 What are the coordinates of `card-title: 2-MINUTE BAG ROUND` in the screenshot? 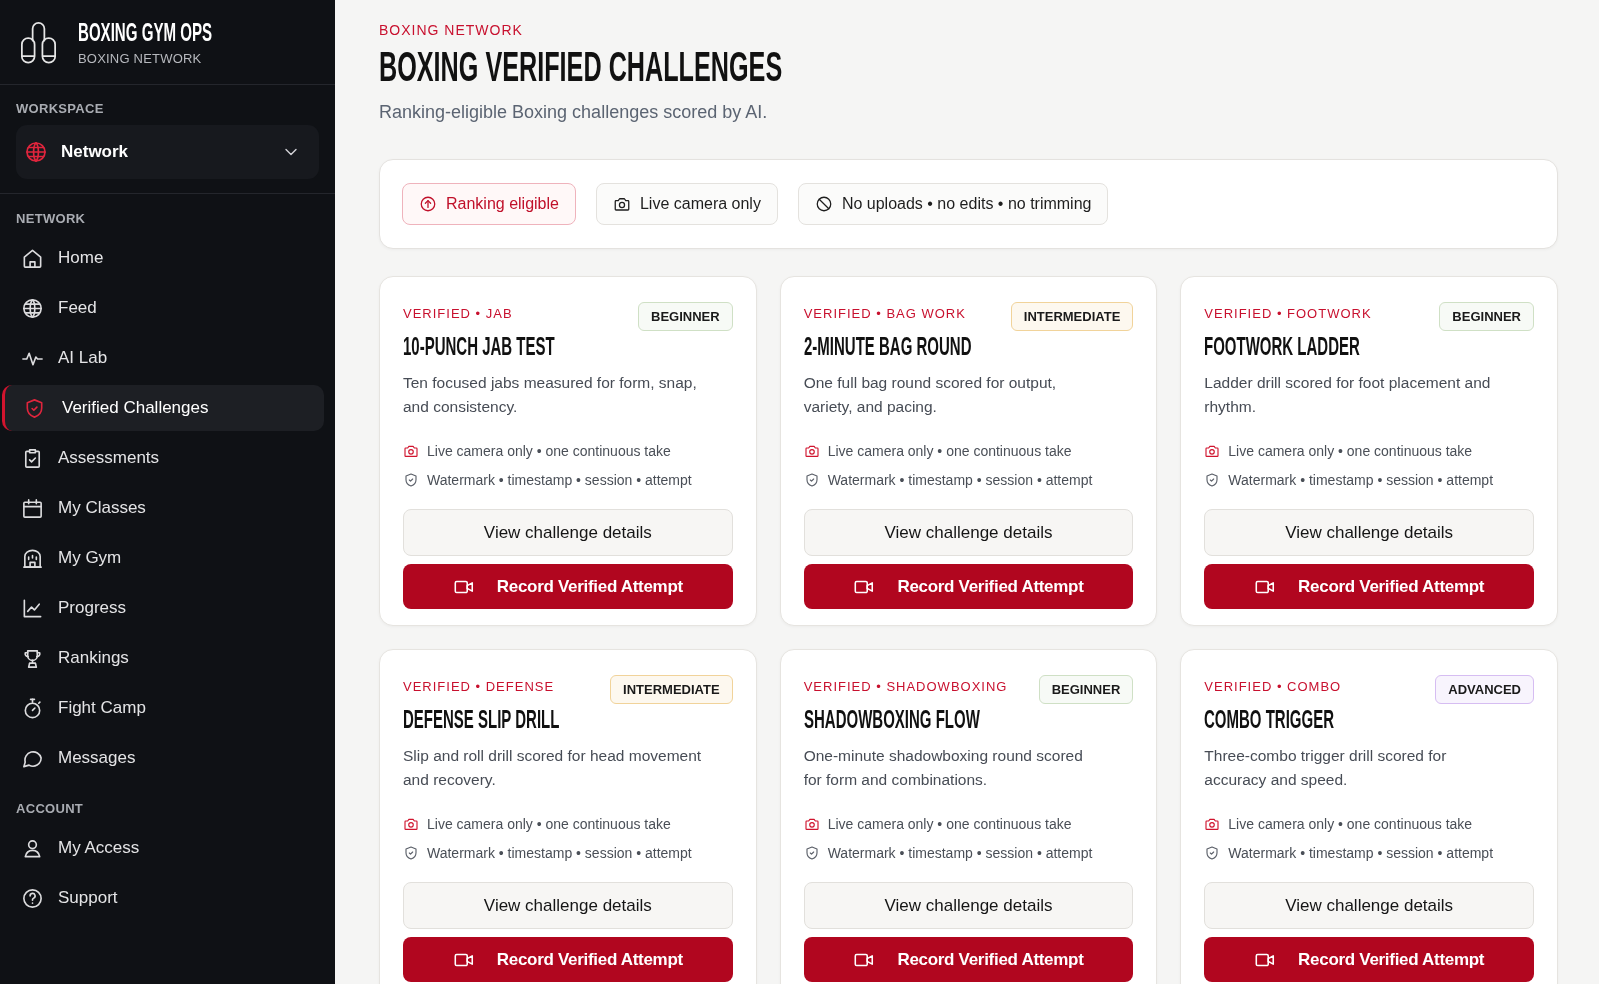 It's located at (887, 346).